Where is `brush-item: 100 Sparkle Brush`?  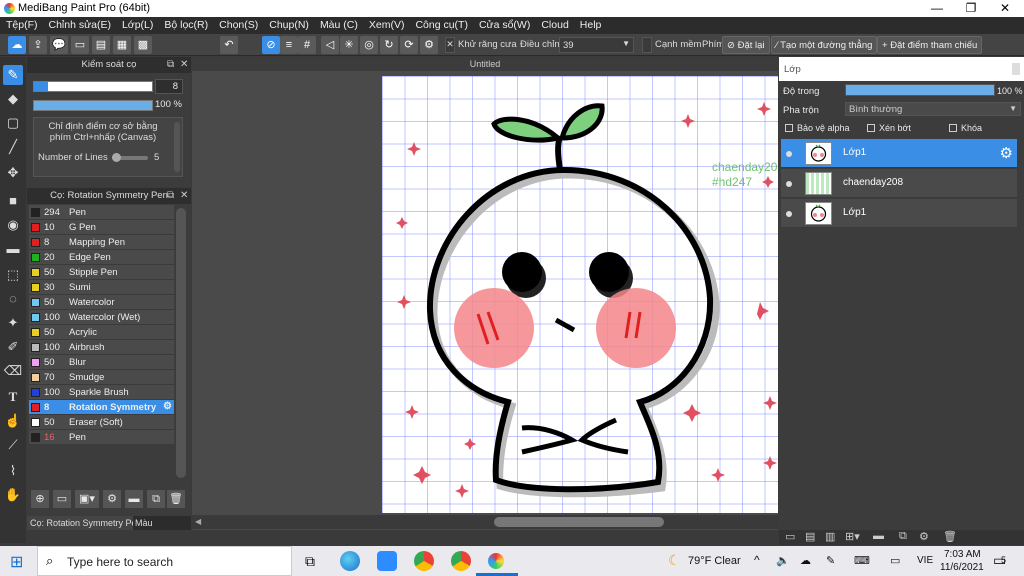
brush-item: 100 Sparkle Brush is located at coordinates (101, 392).